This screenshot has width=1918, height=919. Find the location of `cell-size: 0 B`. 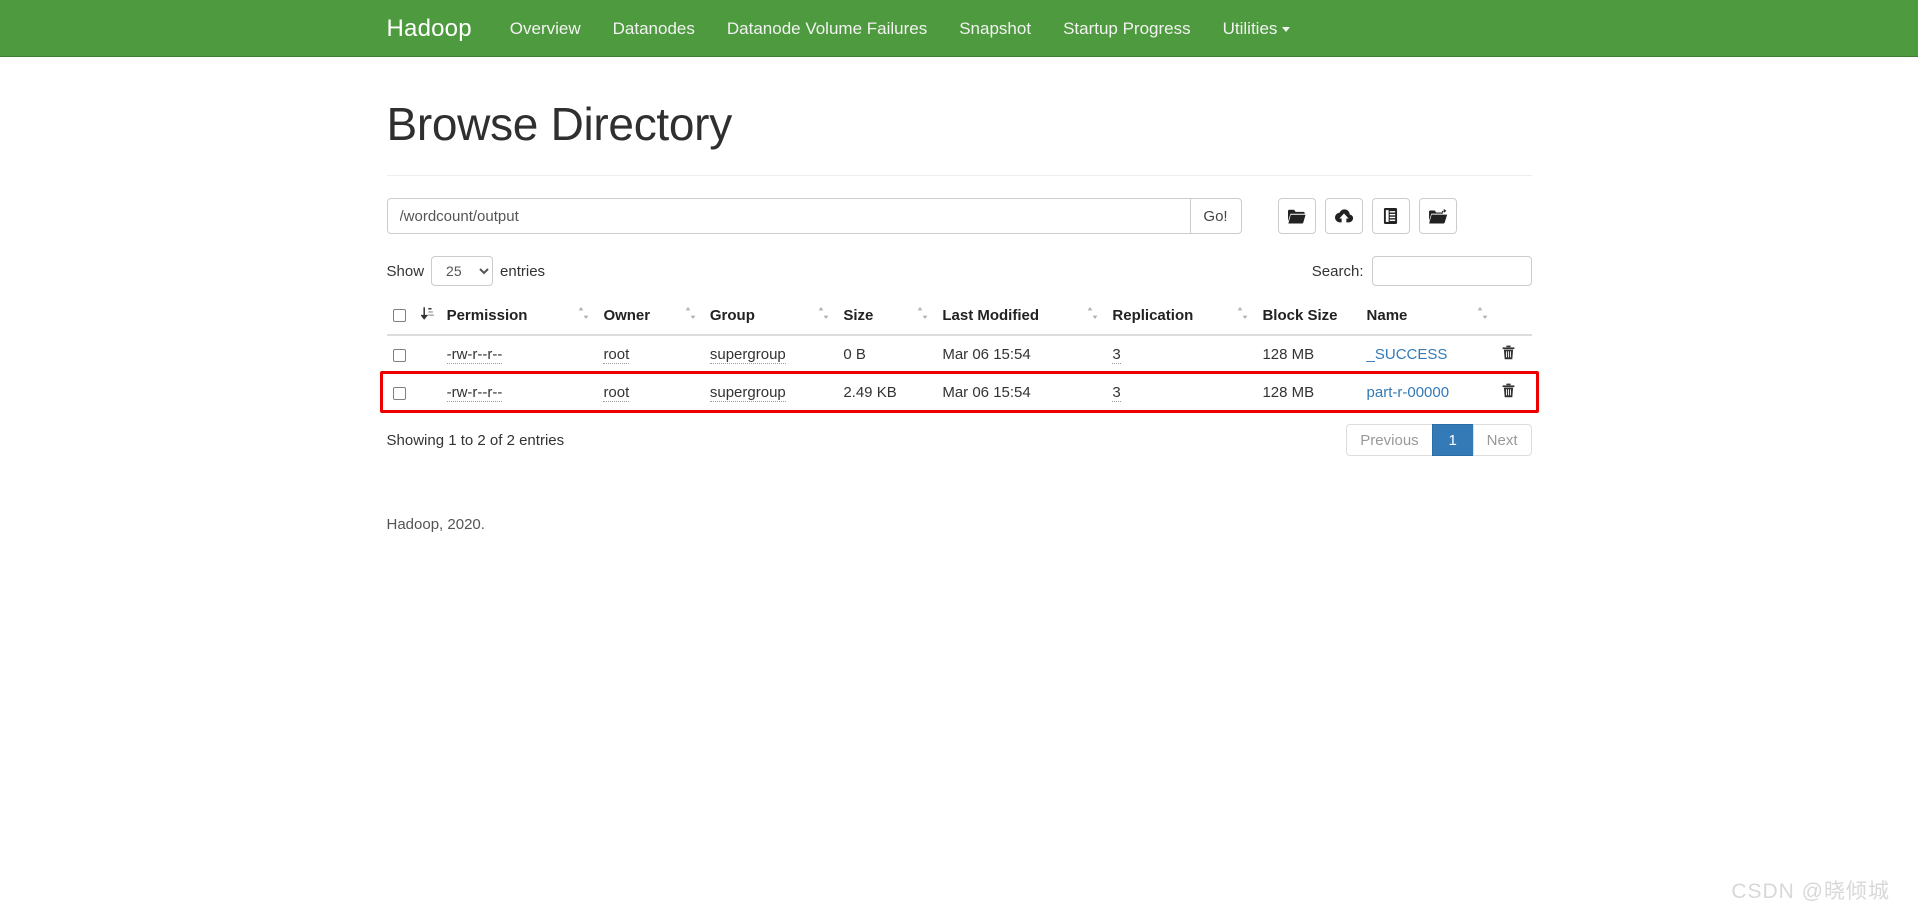

cell-size: 0 B is located at coordinates (854, 355).